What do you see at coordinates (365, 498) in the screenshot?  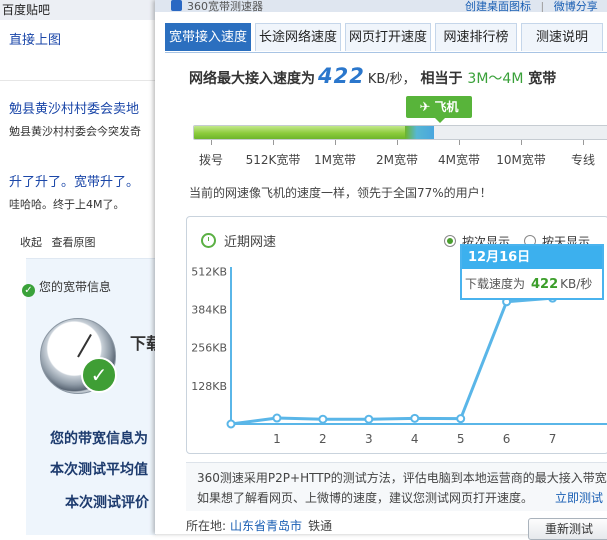 I see `info-line-2: 如果想了解看网页、上微博的速度，建议您测试网页打开速度。` at bounding box center [365, 498].